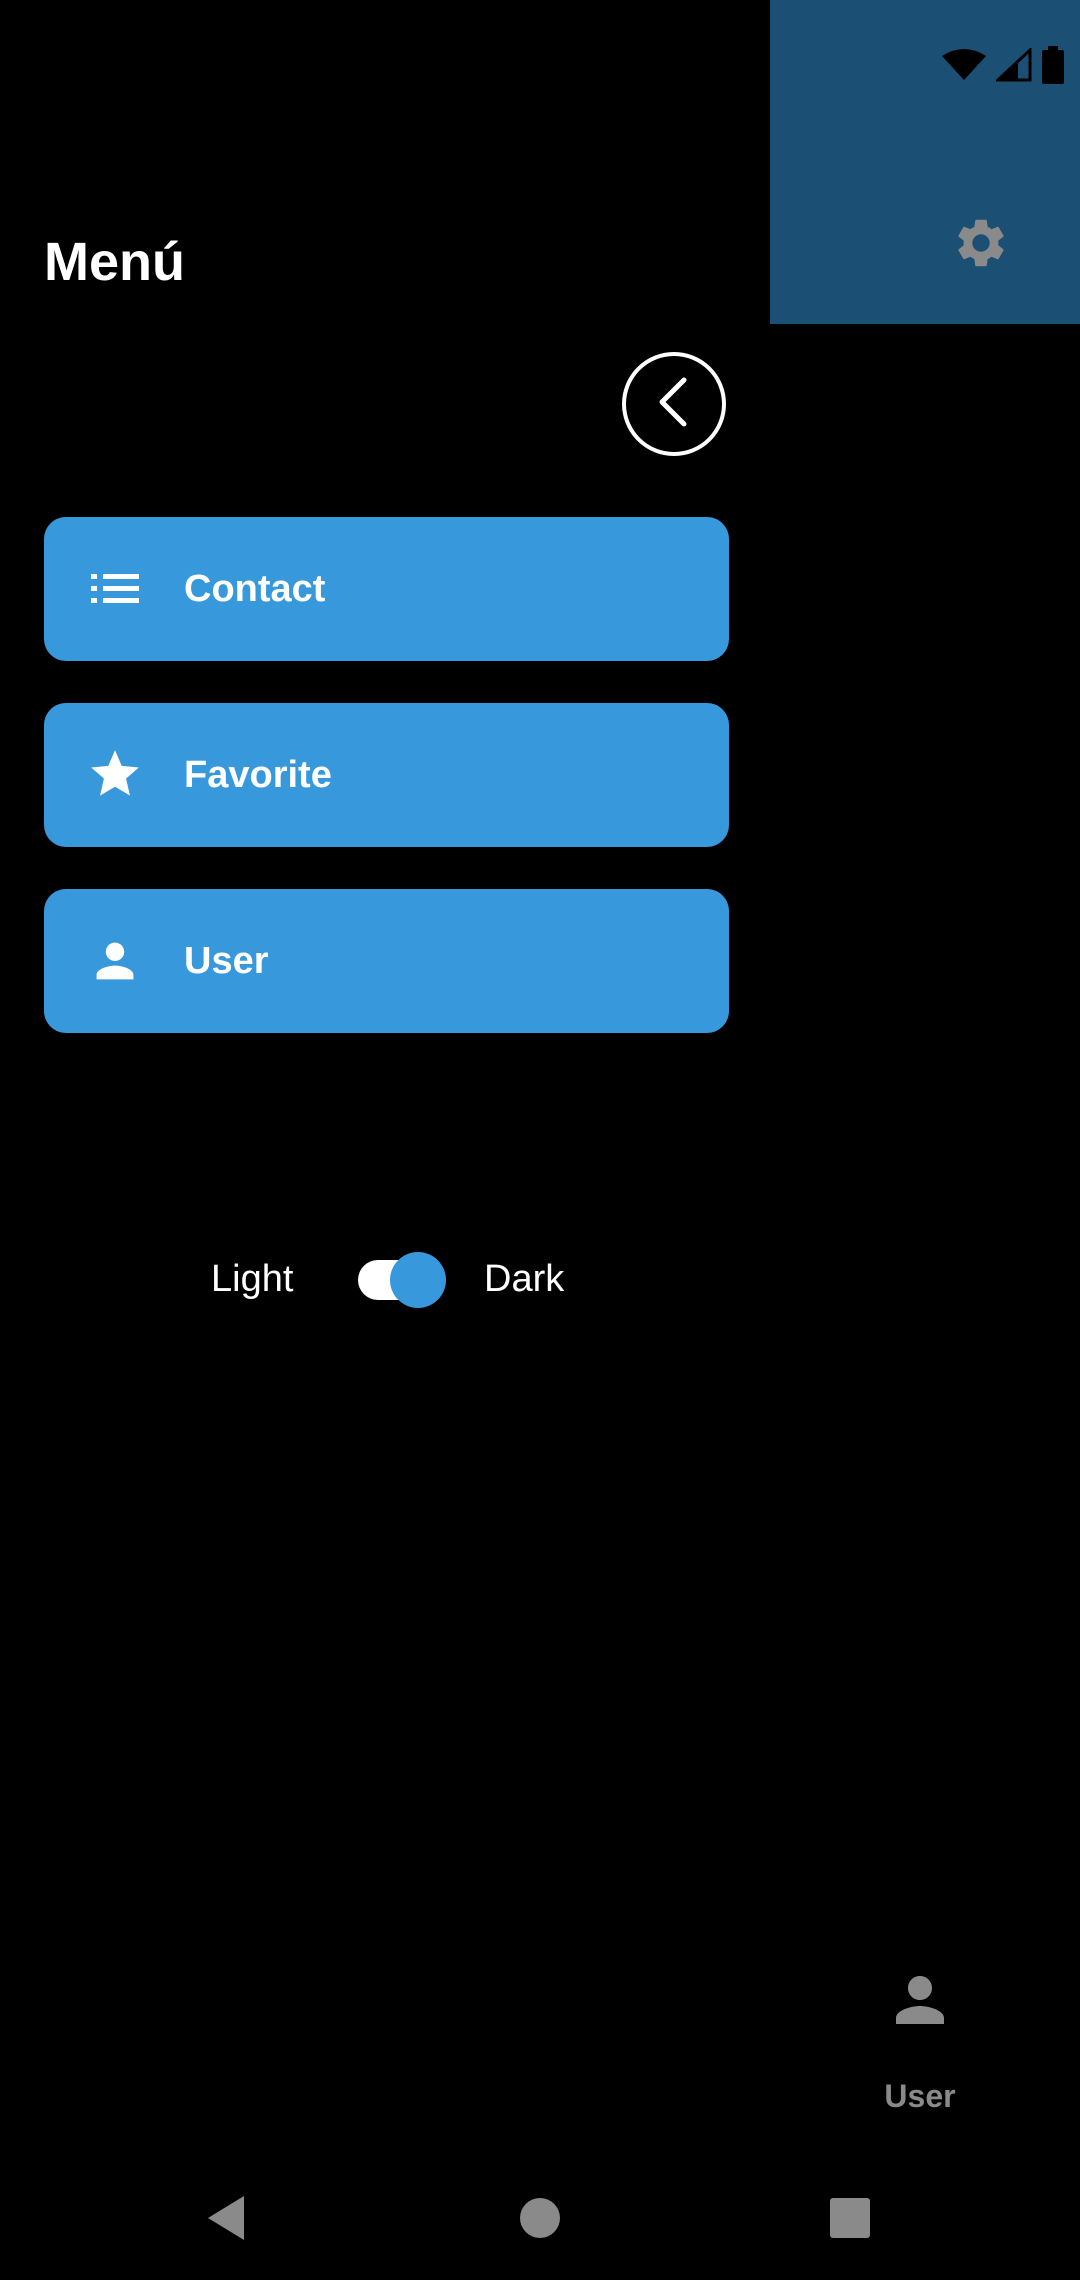 The image size is (1080, 2280). What do you see at coordinates (1014, 65) in the screenshot?
I see `cell-signal-icon` at bounding box center [1014, 65].